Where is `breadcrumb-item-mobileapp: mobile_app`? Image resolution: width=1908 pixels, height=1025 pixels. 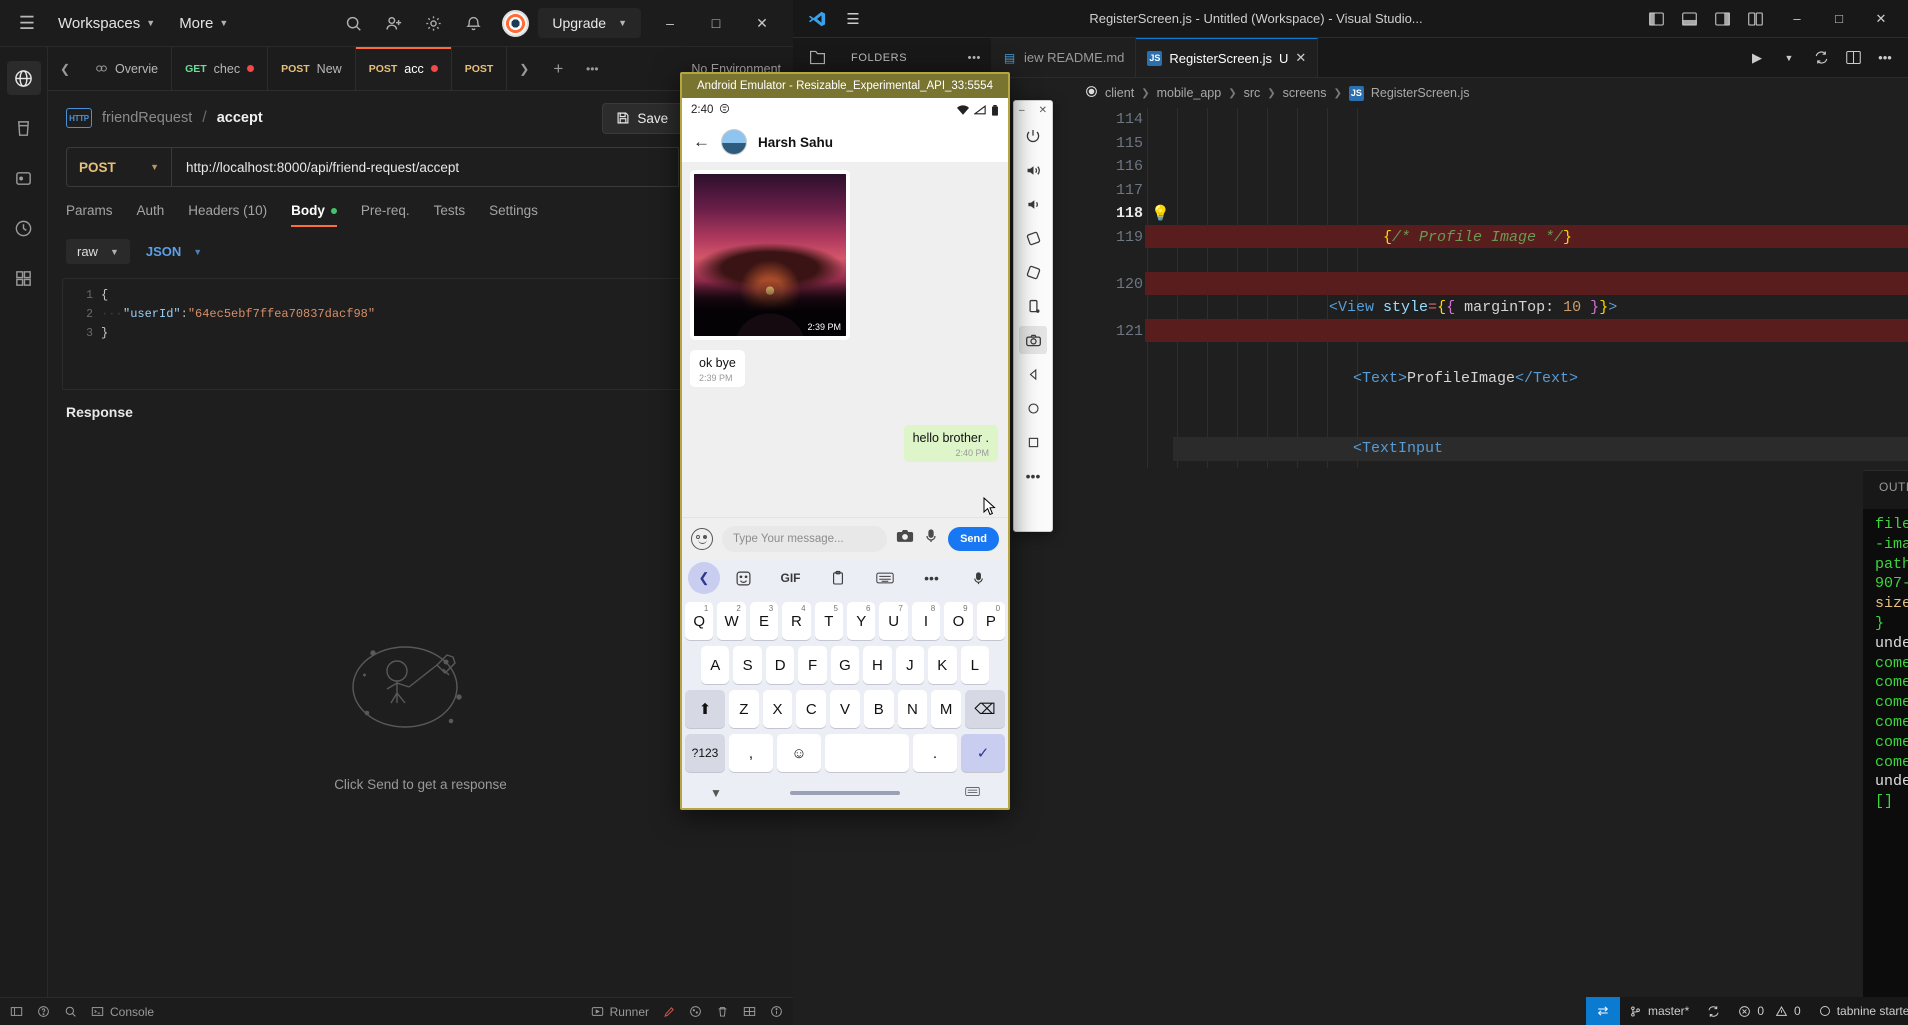
breadcrumb-item-mobileapp: mobile_app is located at coordinates (1189, 93).